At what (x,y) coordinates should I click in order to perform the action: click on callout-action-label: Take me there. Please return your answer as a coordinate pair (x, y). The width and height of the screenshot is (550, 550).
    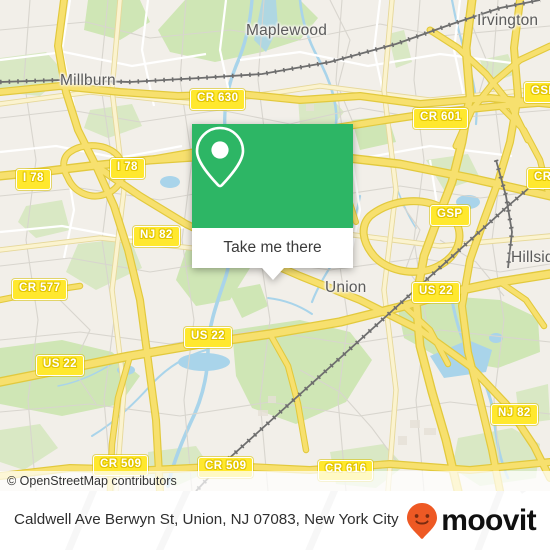
    Looking at the image, I should click on (272, 247).